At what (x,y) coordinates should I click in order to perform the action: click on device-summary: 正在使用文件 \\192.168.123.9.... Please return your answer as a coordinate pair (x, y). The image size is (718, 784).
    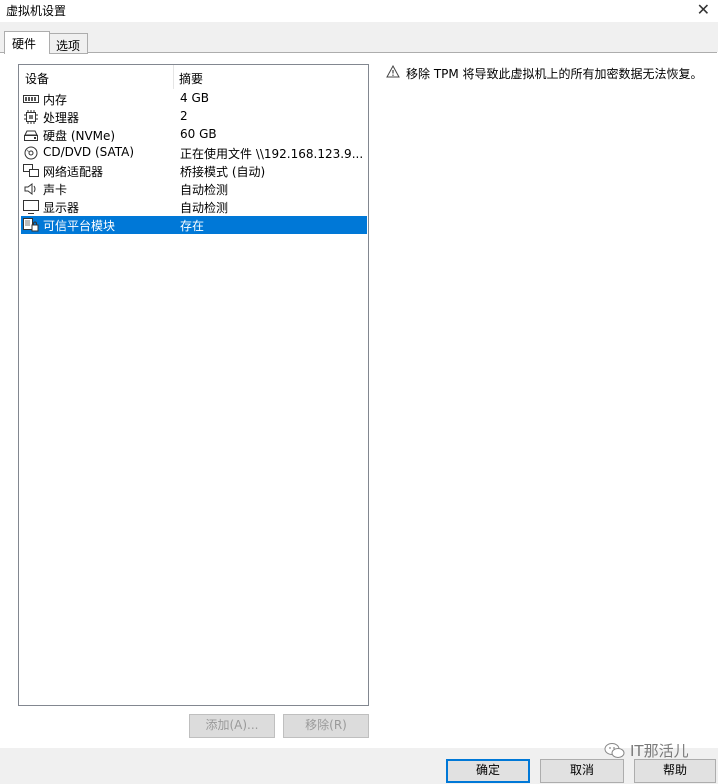
    Looking at the image, I should click on (272, 154).